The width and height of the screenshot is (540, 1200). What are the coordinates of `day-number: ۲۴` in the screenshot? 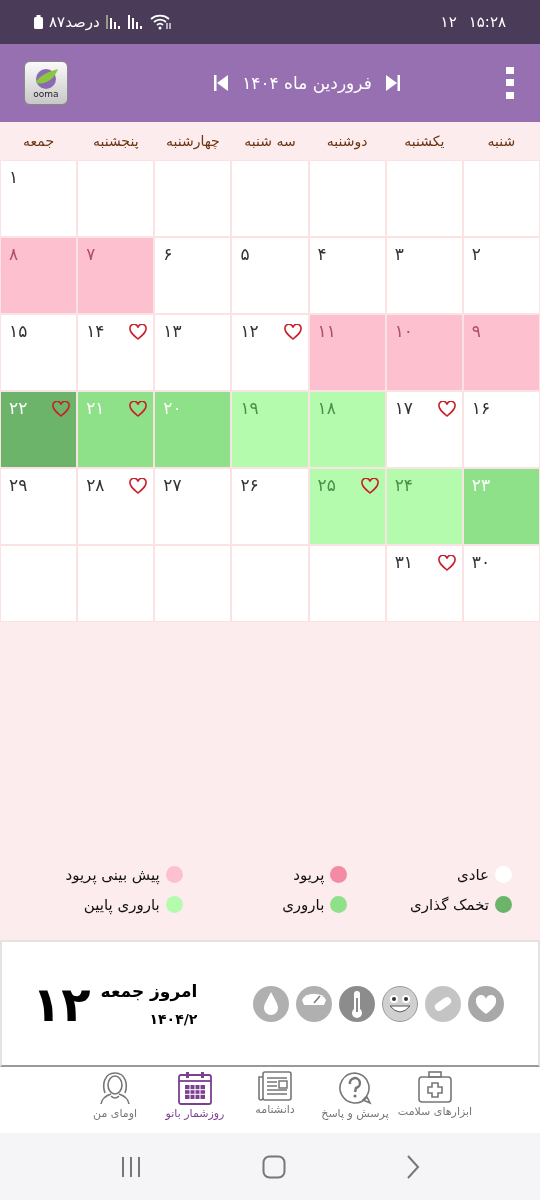 It's located at (403, 485).